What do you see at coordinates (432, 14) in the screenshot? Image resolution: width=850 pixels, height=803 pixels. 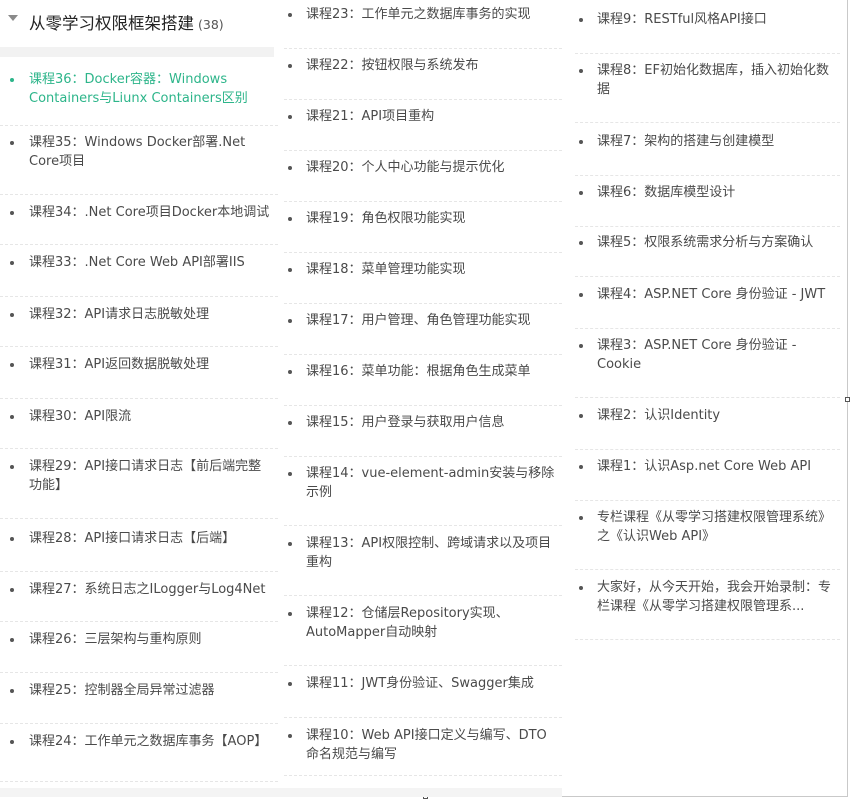 I see `course-title-link: 课程23：工作单元之数据库事务的实现` at bounding box center [432, 14].